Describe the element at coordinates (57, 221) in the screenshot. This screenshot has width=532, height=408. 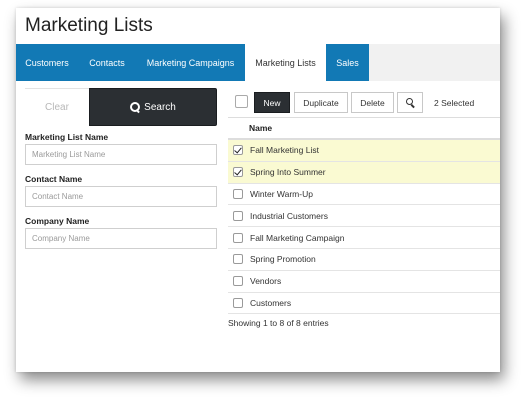
I see `company-name-label: Company Name` at that location.